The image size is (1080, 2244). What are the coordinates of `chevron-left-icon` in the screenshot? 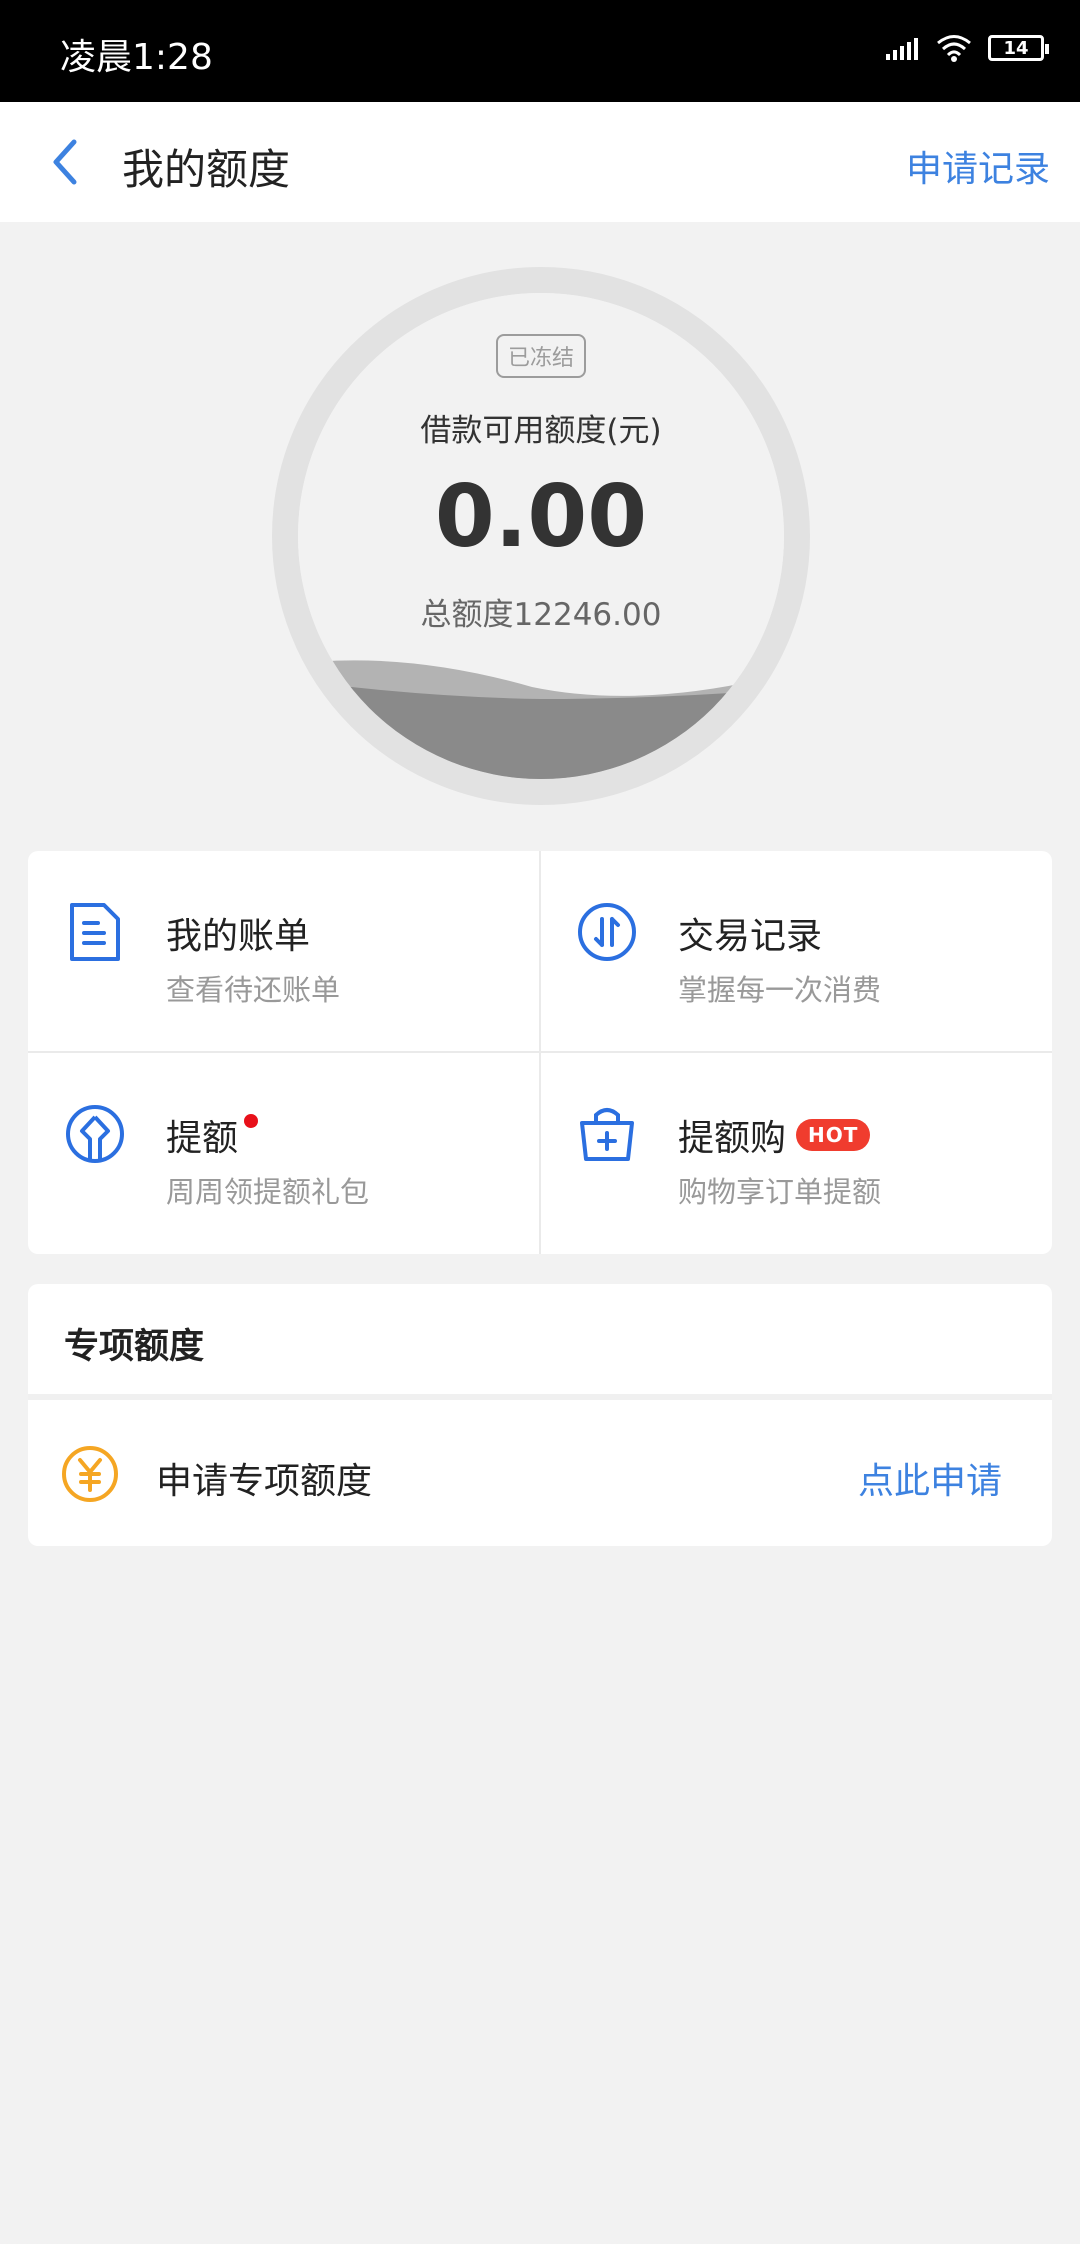 It's located at (66, 162).